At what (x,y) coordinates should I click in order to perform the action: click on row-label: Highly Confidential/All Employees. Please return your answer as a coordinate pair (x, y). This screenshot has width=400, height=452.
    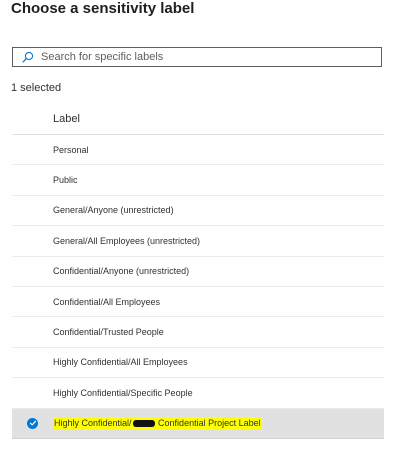
    Looking at the image, I should click on (120, 362).